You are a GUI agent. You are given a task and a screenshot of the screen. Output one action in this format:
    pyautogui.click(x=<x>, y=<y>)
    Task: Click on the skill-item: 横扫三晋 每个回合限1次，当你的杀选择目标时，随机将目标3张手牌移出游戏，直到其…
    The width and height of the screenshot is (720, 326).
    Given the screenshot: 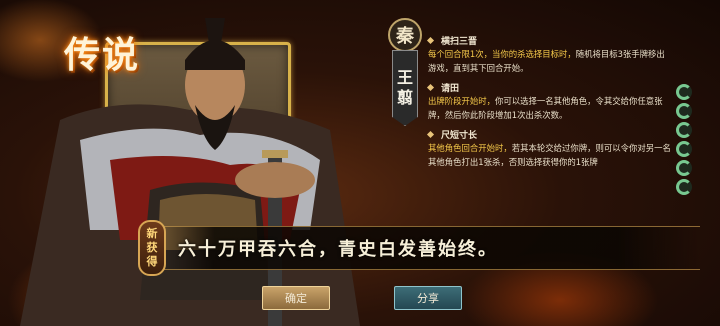 What is the action you would take?
    pyautogui.click(x=548, y=54)
    